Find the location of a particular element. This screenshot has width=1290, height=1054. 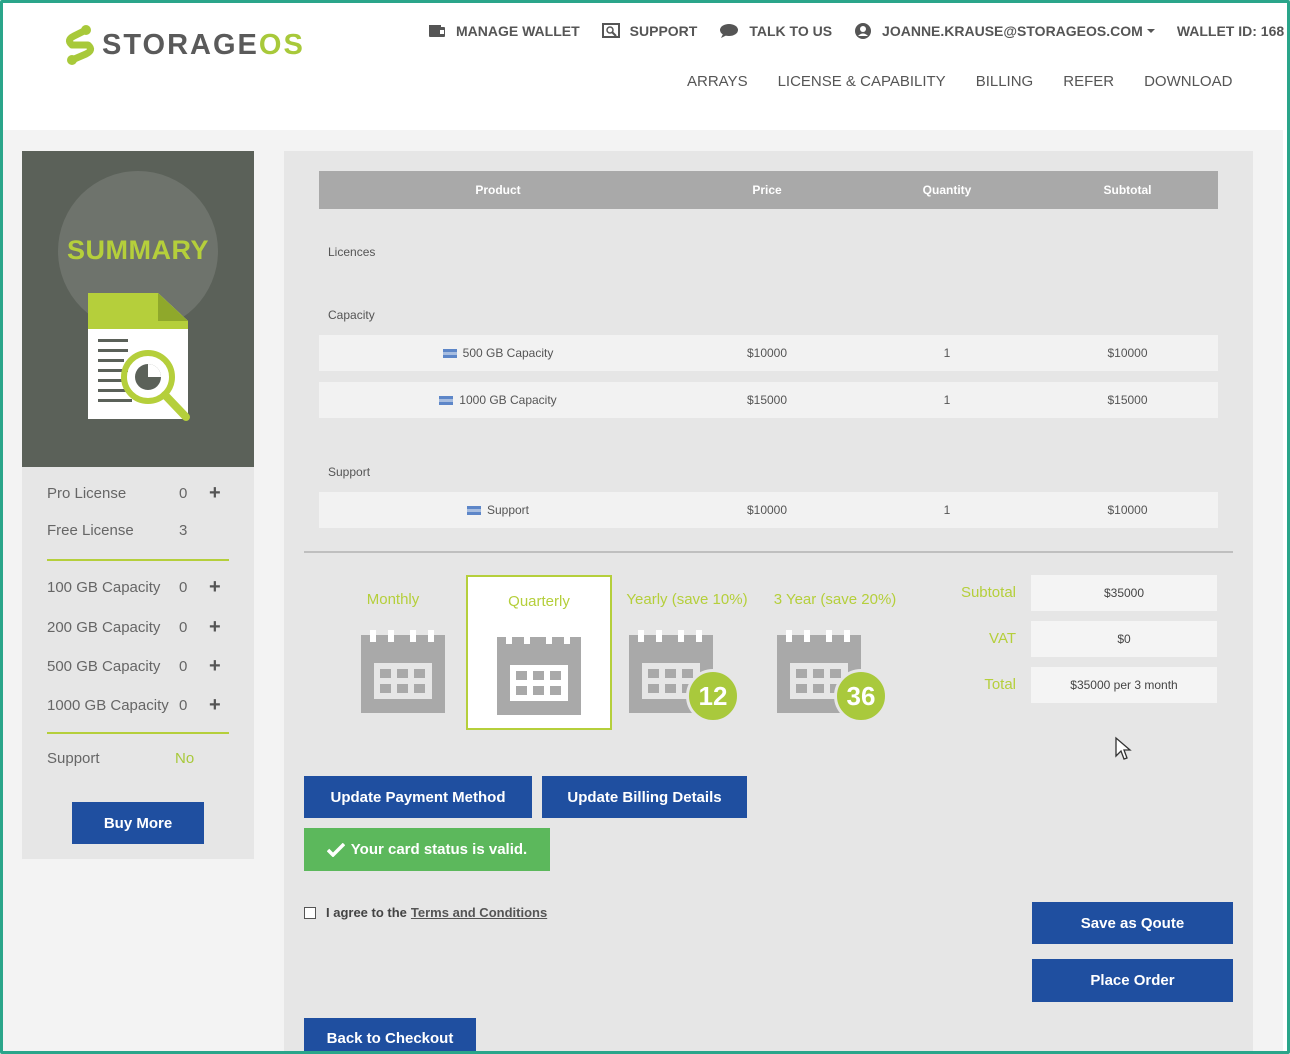

table-row: 1000 GB Capacity $15000 1 $15000 is located at coordinates (768, 400).